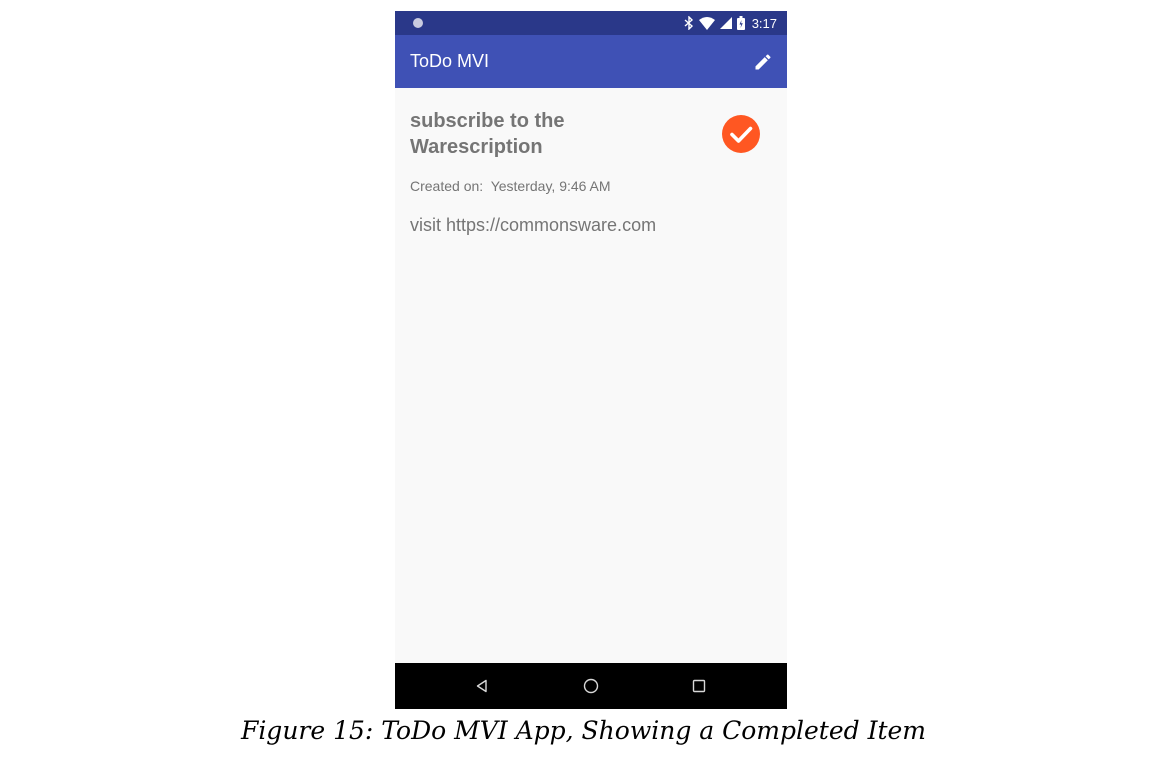  I want to click on cell-signal-icon, so click(725, 23).